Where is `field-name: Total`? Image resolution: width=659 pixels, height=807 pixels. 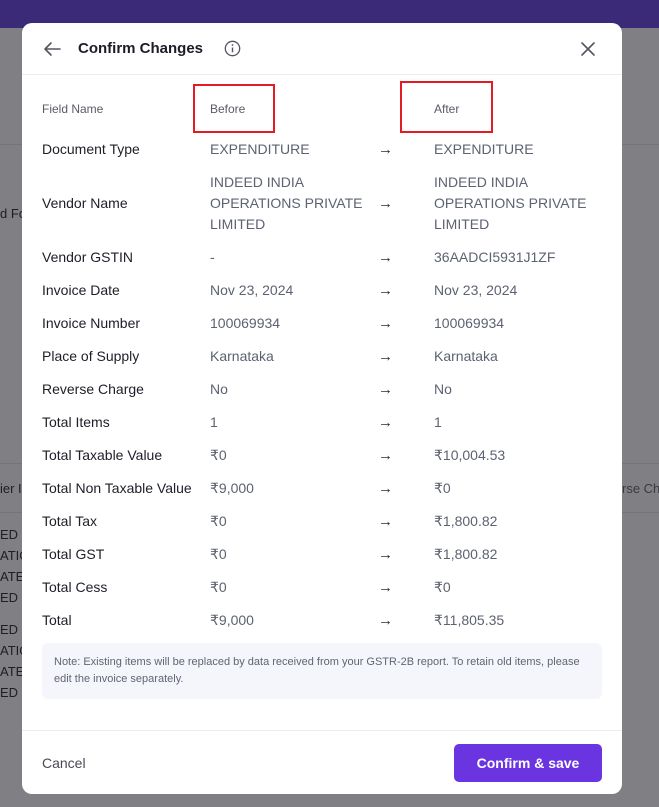 field-name: Total is located at coordinates (57, 620).